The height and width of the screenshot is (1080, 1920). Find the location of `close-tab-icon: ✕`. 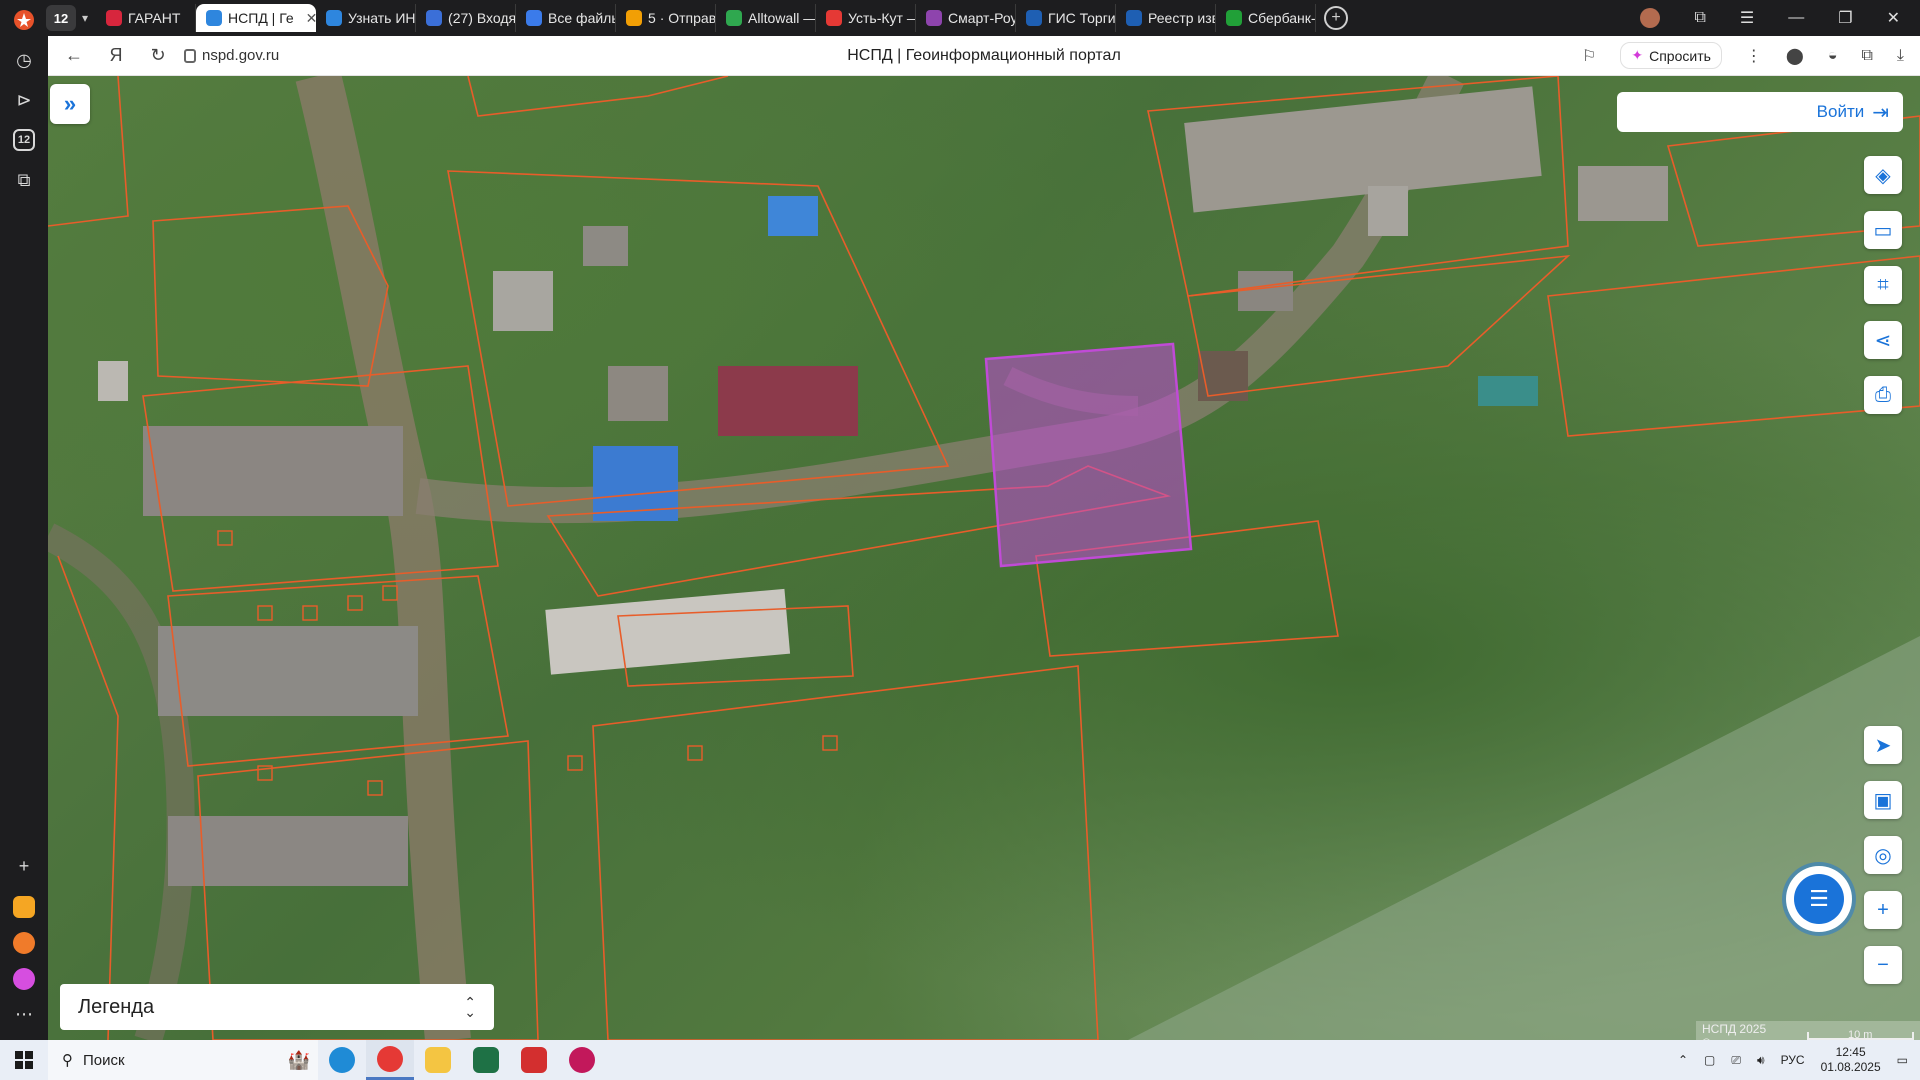

close-tab-icon: ✕ is located at coordinates (311, 18).